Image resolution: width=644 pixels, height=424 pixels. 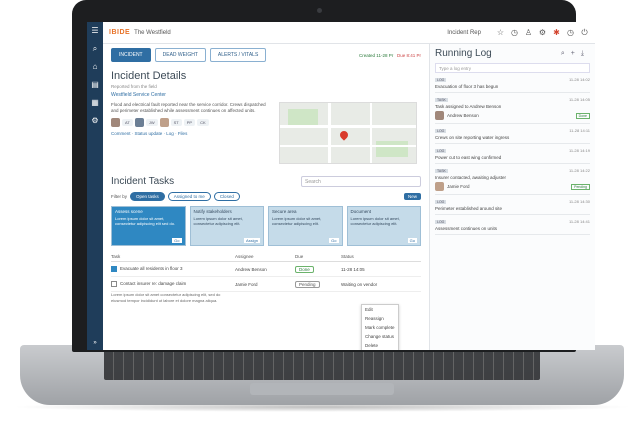 I want to click on expand-icon: », so click(x=95, y=343).